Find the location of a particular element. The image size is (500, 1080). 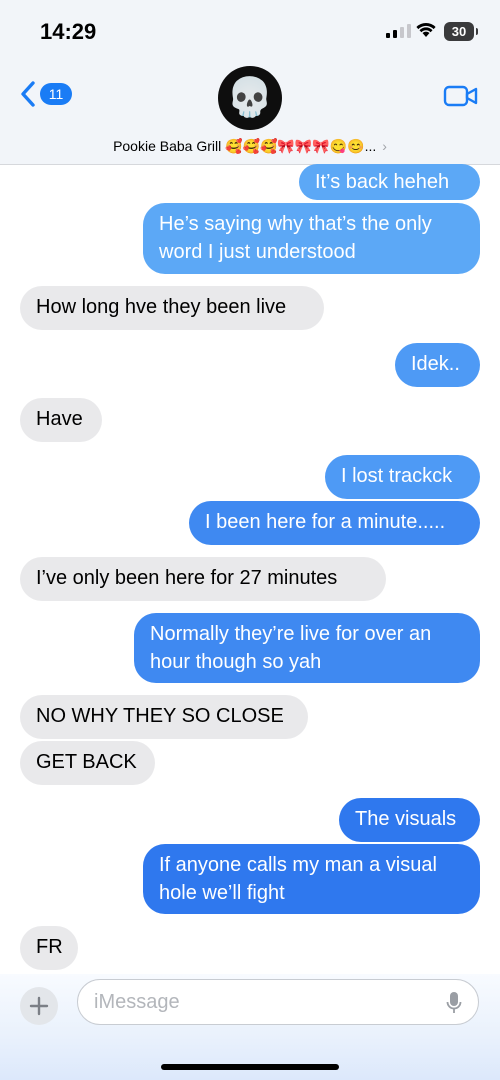

message-text: hour though so yah is located at coordinates (236, 662).